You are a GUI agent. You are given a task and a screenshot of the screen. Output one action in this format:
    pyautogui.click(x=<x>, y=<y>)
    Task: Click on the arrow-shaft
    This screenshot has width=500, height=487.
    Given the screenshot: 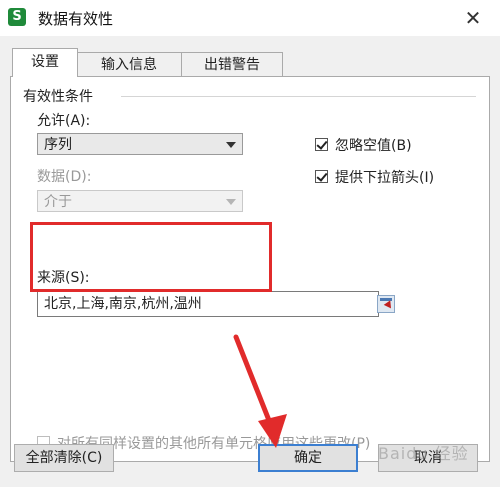 What is the action you would take?
    pyautogui.click(x=254, y=382)
    